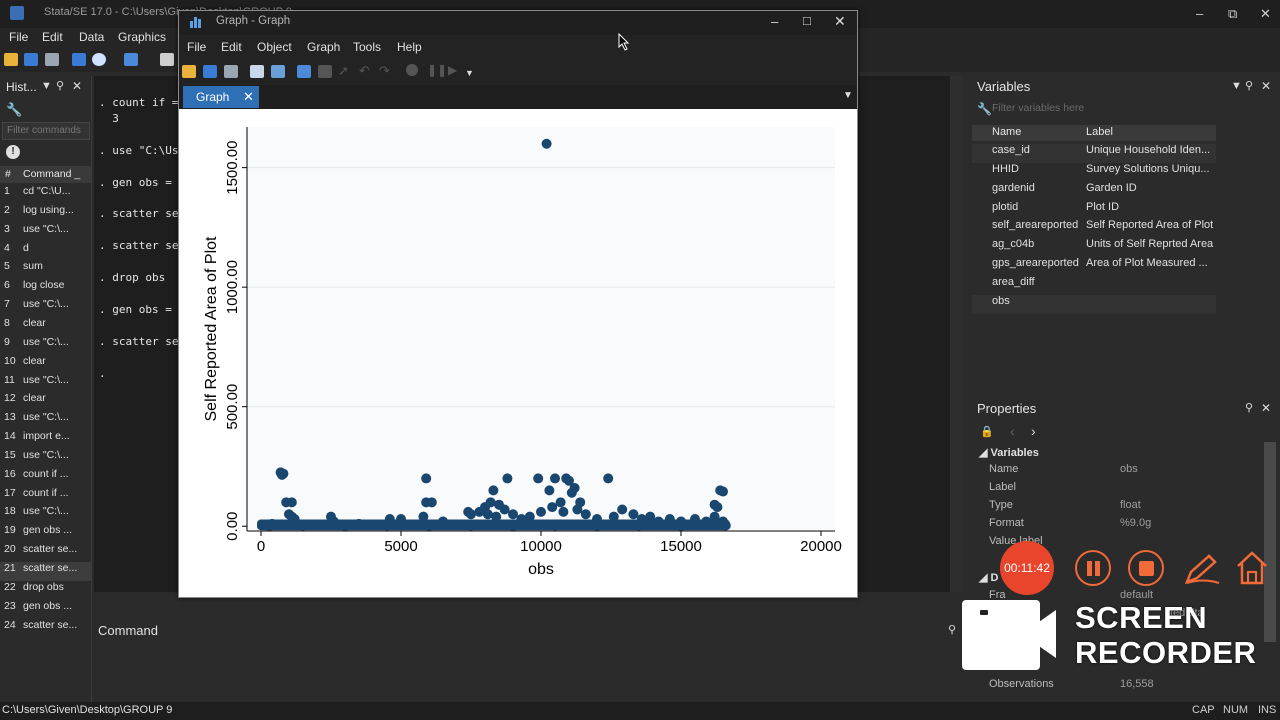  Describe the element at coordinates (52, 59) in the screenshot. I see `print-icon` at that location.